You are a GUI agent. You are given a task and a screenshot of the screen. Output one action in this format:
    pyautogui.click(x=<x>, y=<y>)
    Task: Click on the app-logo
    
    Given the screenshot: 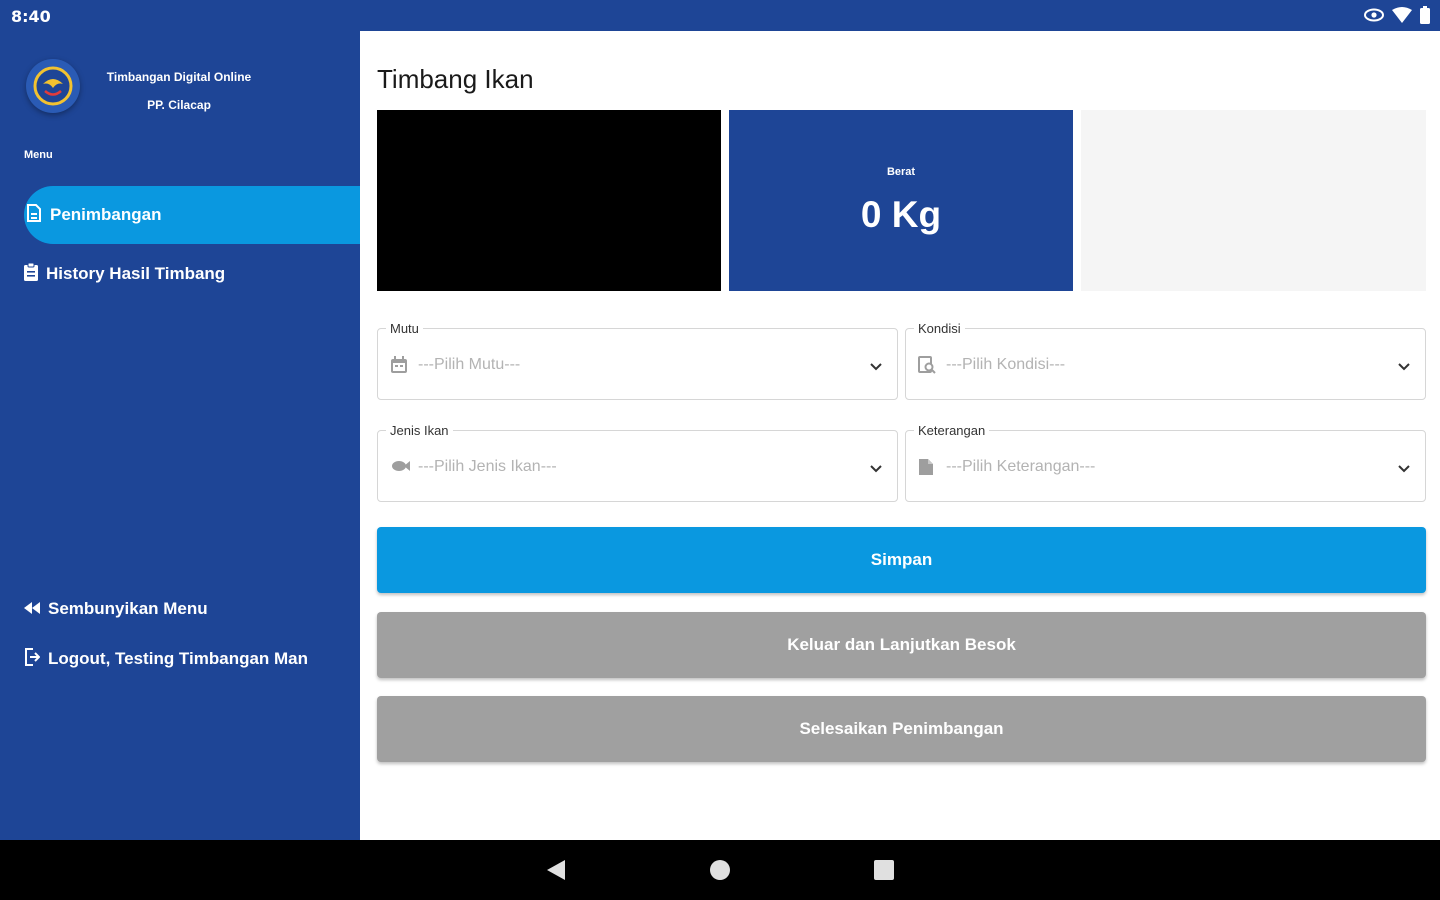 What is the action you would take?
    pyautogui.click(x=53, y=86)
    